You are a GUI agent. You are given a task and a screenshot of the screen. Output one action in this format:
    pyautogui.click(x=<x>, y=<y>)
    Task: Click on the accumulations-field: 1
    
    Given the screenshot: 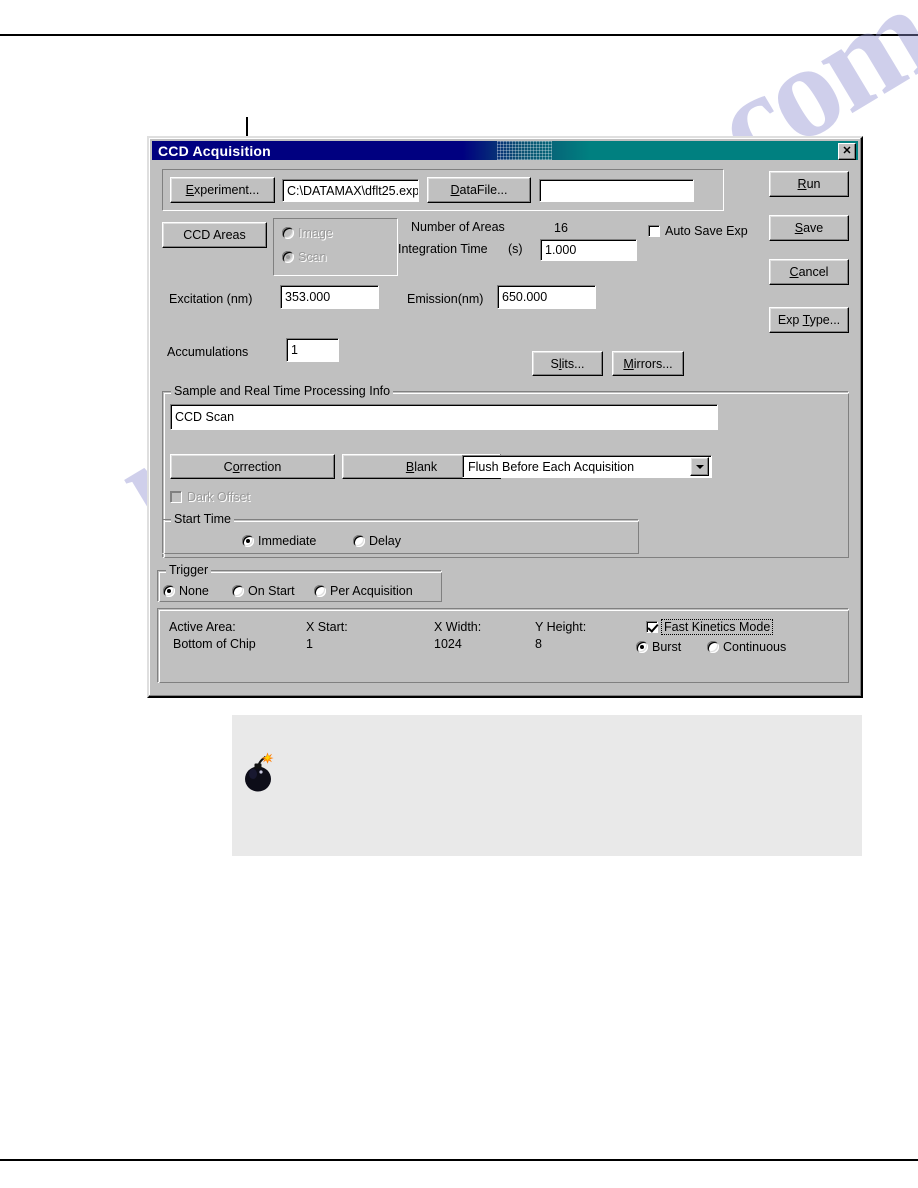 What is the action you would take?
    pyautogui.click(x=312, y=350)
    